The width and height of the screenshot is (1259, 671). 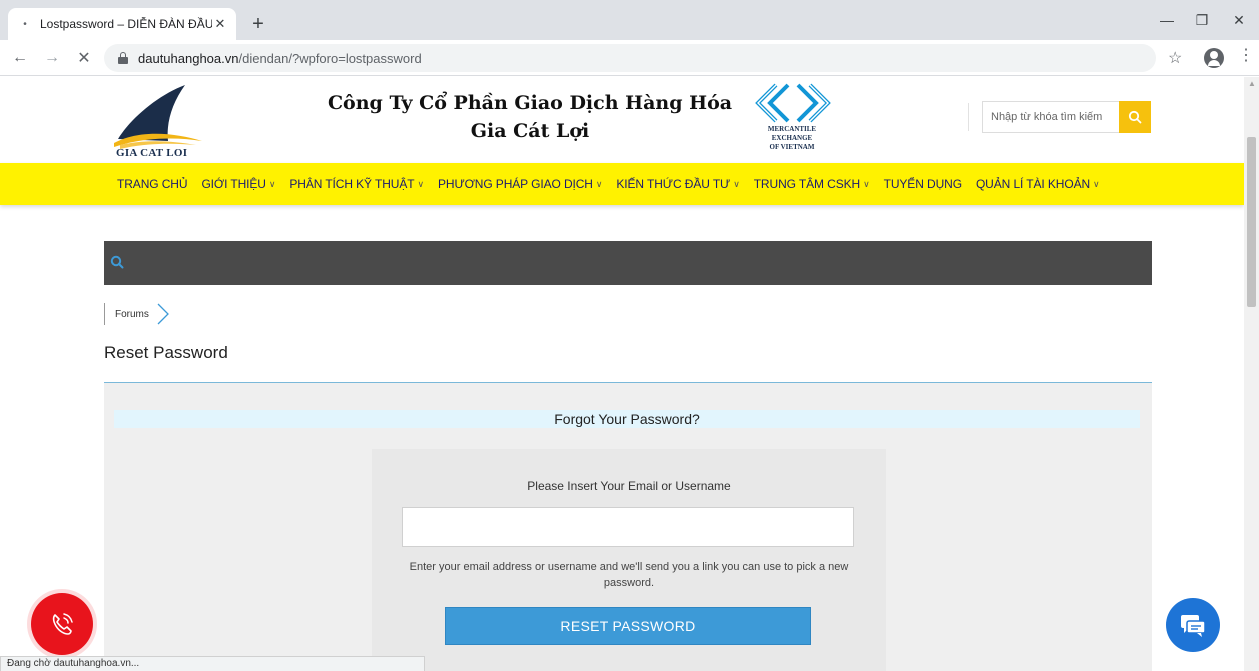 I want to click on header-search-button, so click(x=1135, y=117).